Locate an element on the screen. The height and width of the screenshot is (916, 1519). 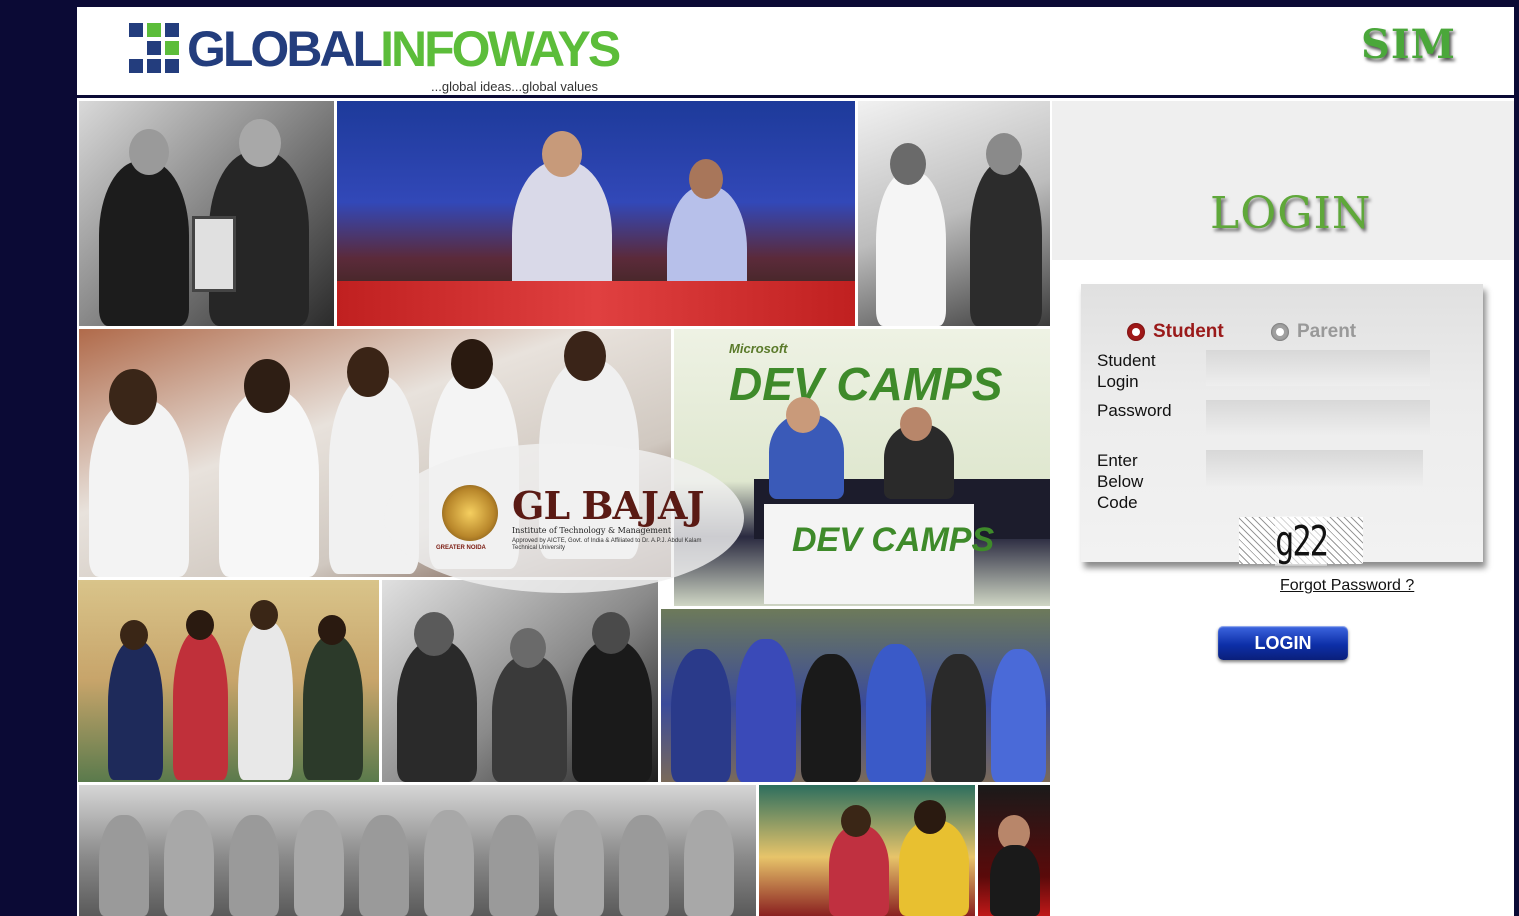
collage-photo-crowned-student is located at coordinates (1014, 850).